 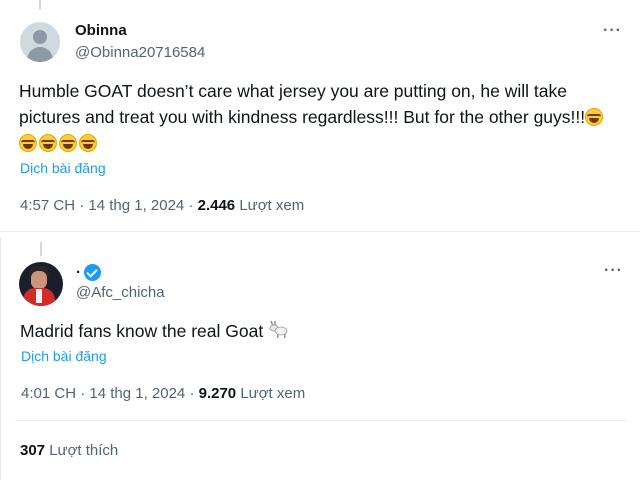 What do you see at coordinates (321, 420) in the screenshot?
I see `divider` at bounding box center [321, 420].